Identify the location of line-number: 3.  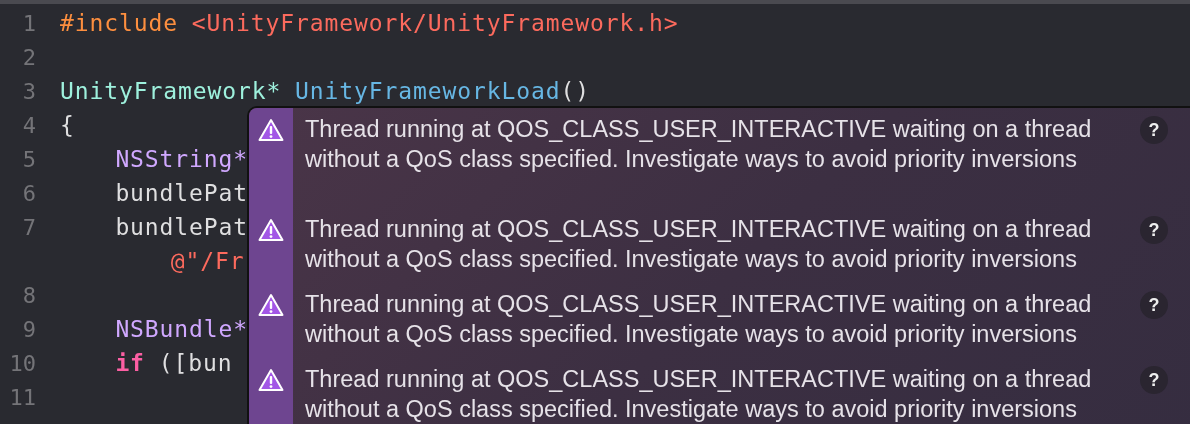
(28, 91).